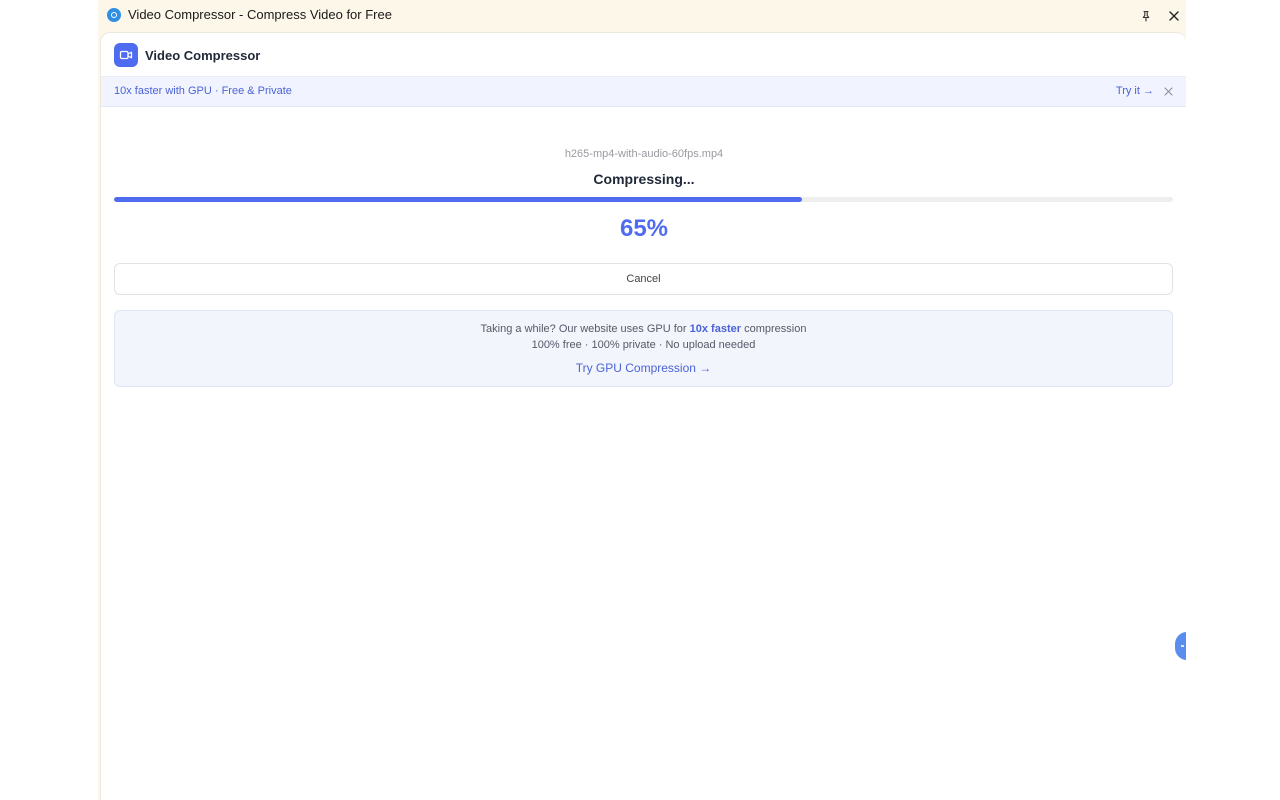 The height and width of the screenshot is (800, 1280). I want to click on promo-try-link: Try it →, so click(1135, 91).